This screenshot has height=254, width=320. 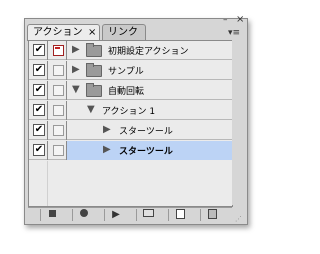 I want to click on row-content: ▼ 自動回転, so click(x=149, y=90).